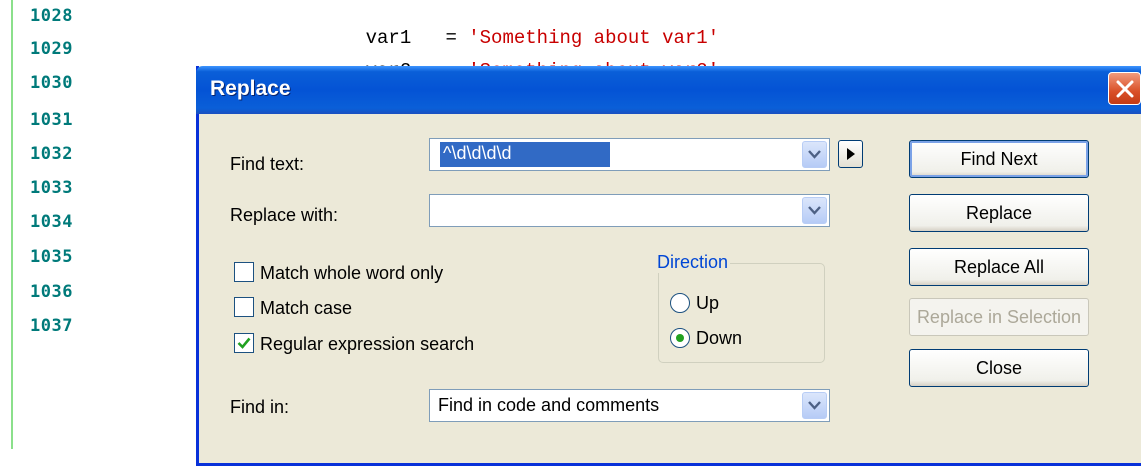  Describe the element at coordinates (51, 222) in the screenshot. I see `line-number: 1034` at that location.